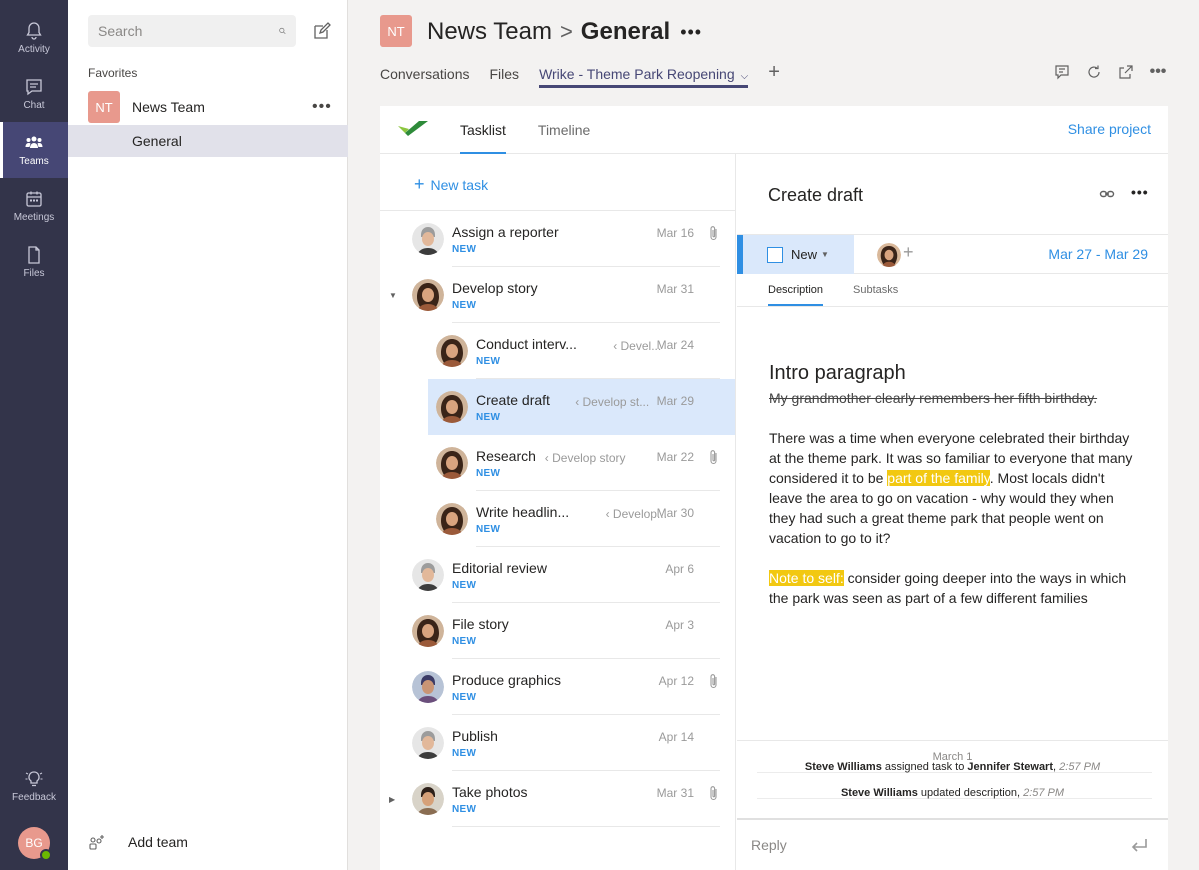 Image resolution: width=1199 pixels, height=870 pixels. I want to click on rail-activity: Activity, so click(34, 38).